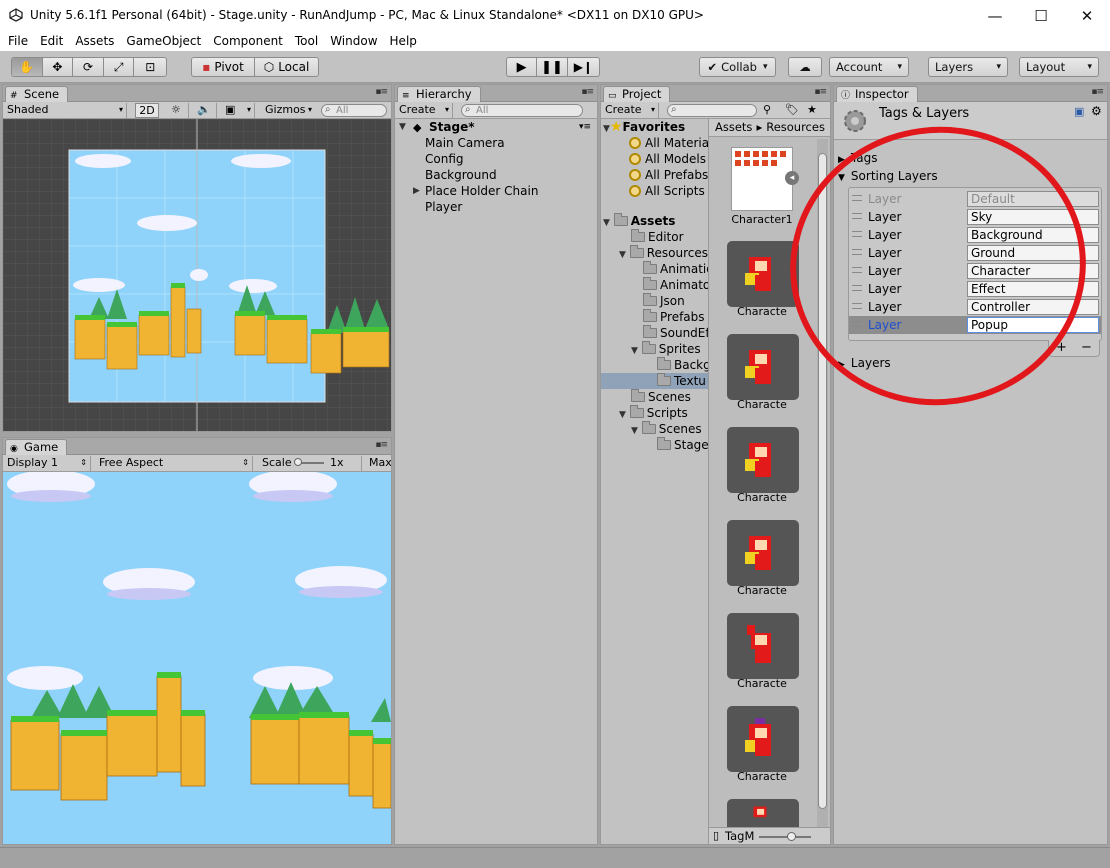 The height and width of the screenshot is (868, 1110). What do you see at coordinates (119, 67) in the screenshot?
I see `scale-tool-button: ⤢` at bounding box center [119, 67].